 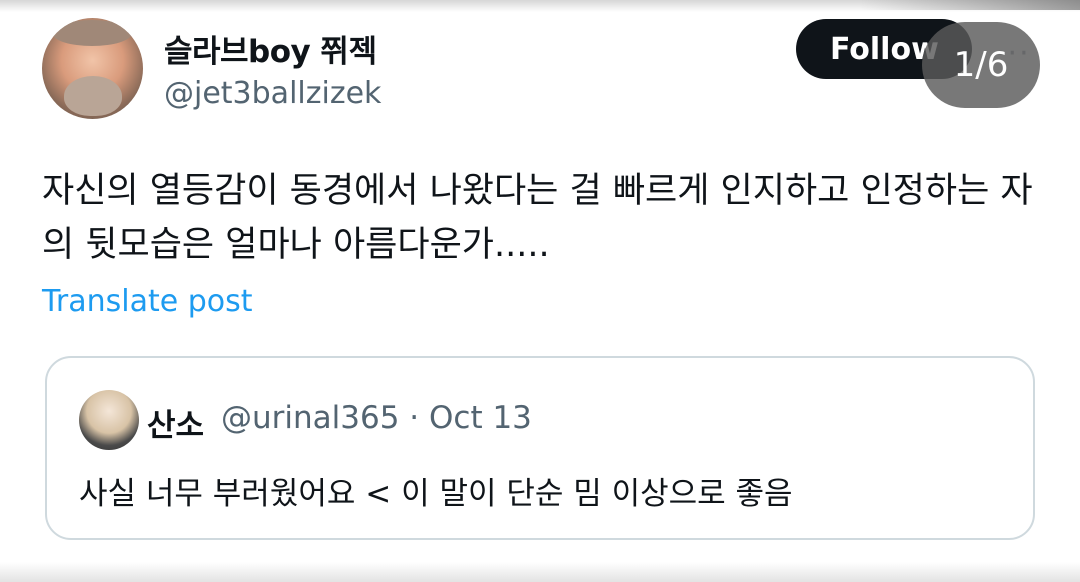 I want to click on author-avatar, so click(x=92, y=68).